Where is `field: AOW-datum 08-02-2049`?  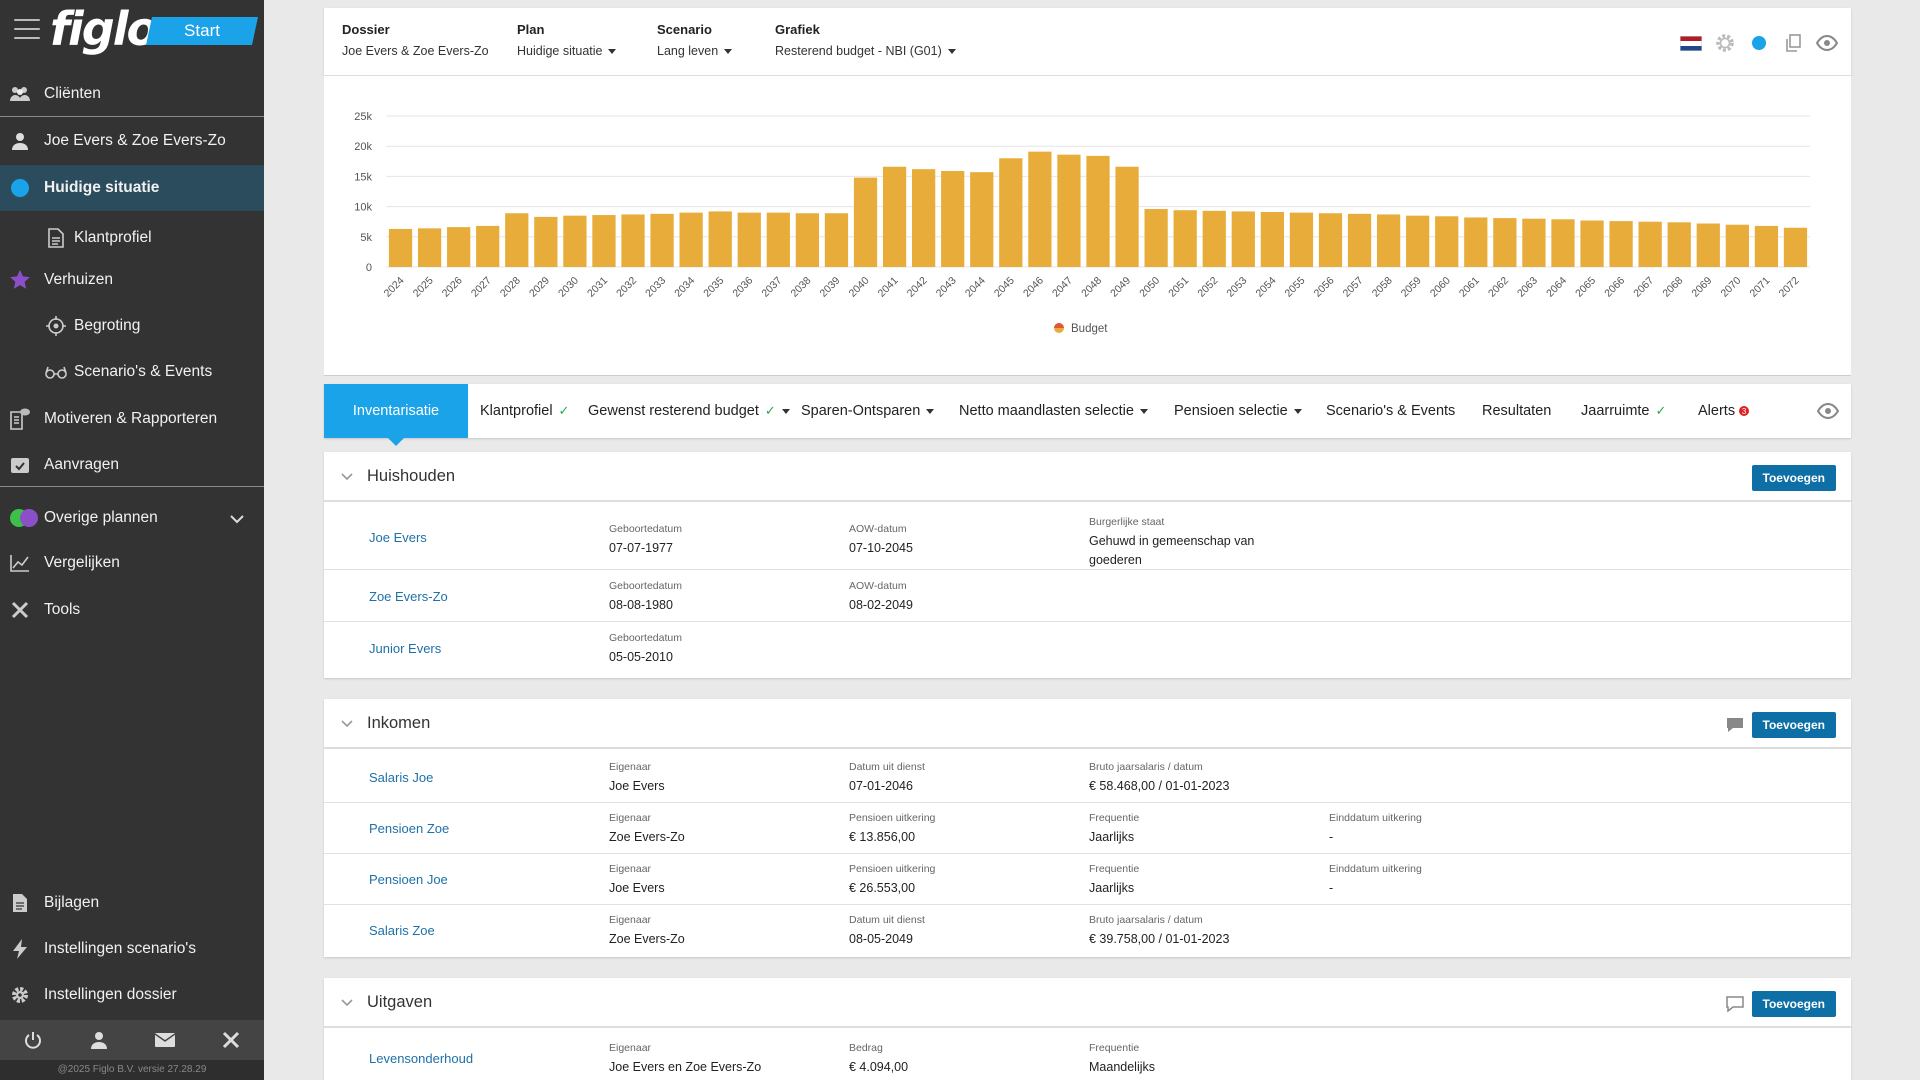 field: AOW-datum 08-02-2049 is located at coordinates (881, 597).